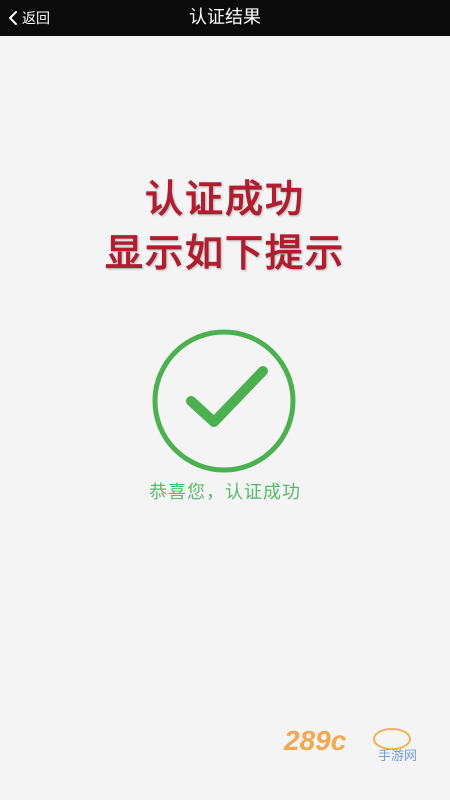 The width and height of the screenshot is (450, 800). What do you see at coordinates (225, 492) in the screenshot?
I see `success-message: 恭喜您，认证成功` at bounding box center [225, 492].